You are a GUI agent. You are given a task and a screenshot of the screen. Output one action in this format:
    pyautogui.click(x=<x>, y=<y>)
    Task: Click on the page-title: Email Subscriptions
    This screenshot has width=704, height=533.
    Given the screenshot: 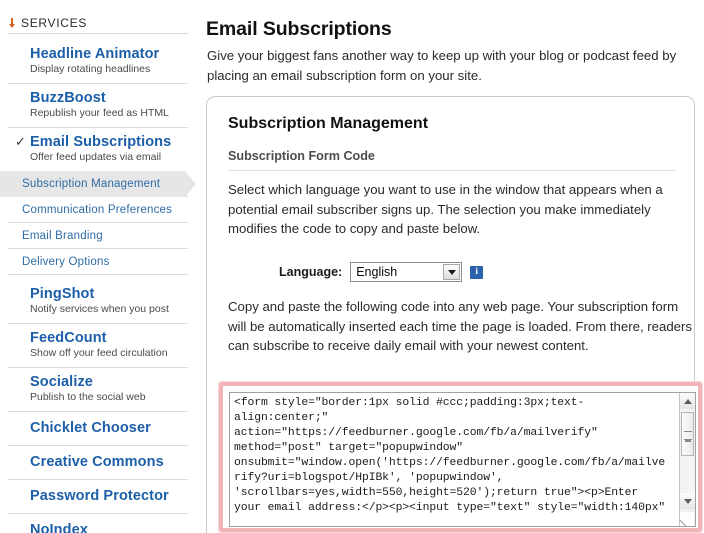 What is the action you would take?
    pyautogui.click(x=299, y=29)
    